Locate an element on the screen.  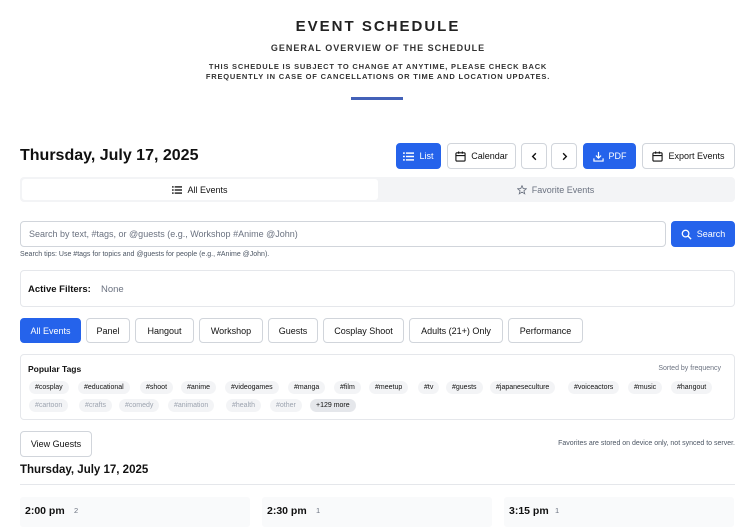
time-slot-time: 3:15 pm is located at coordinates (529, 511).